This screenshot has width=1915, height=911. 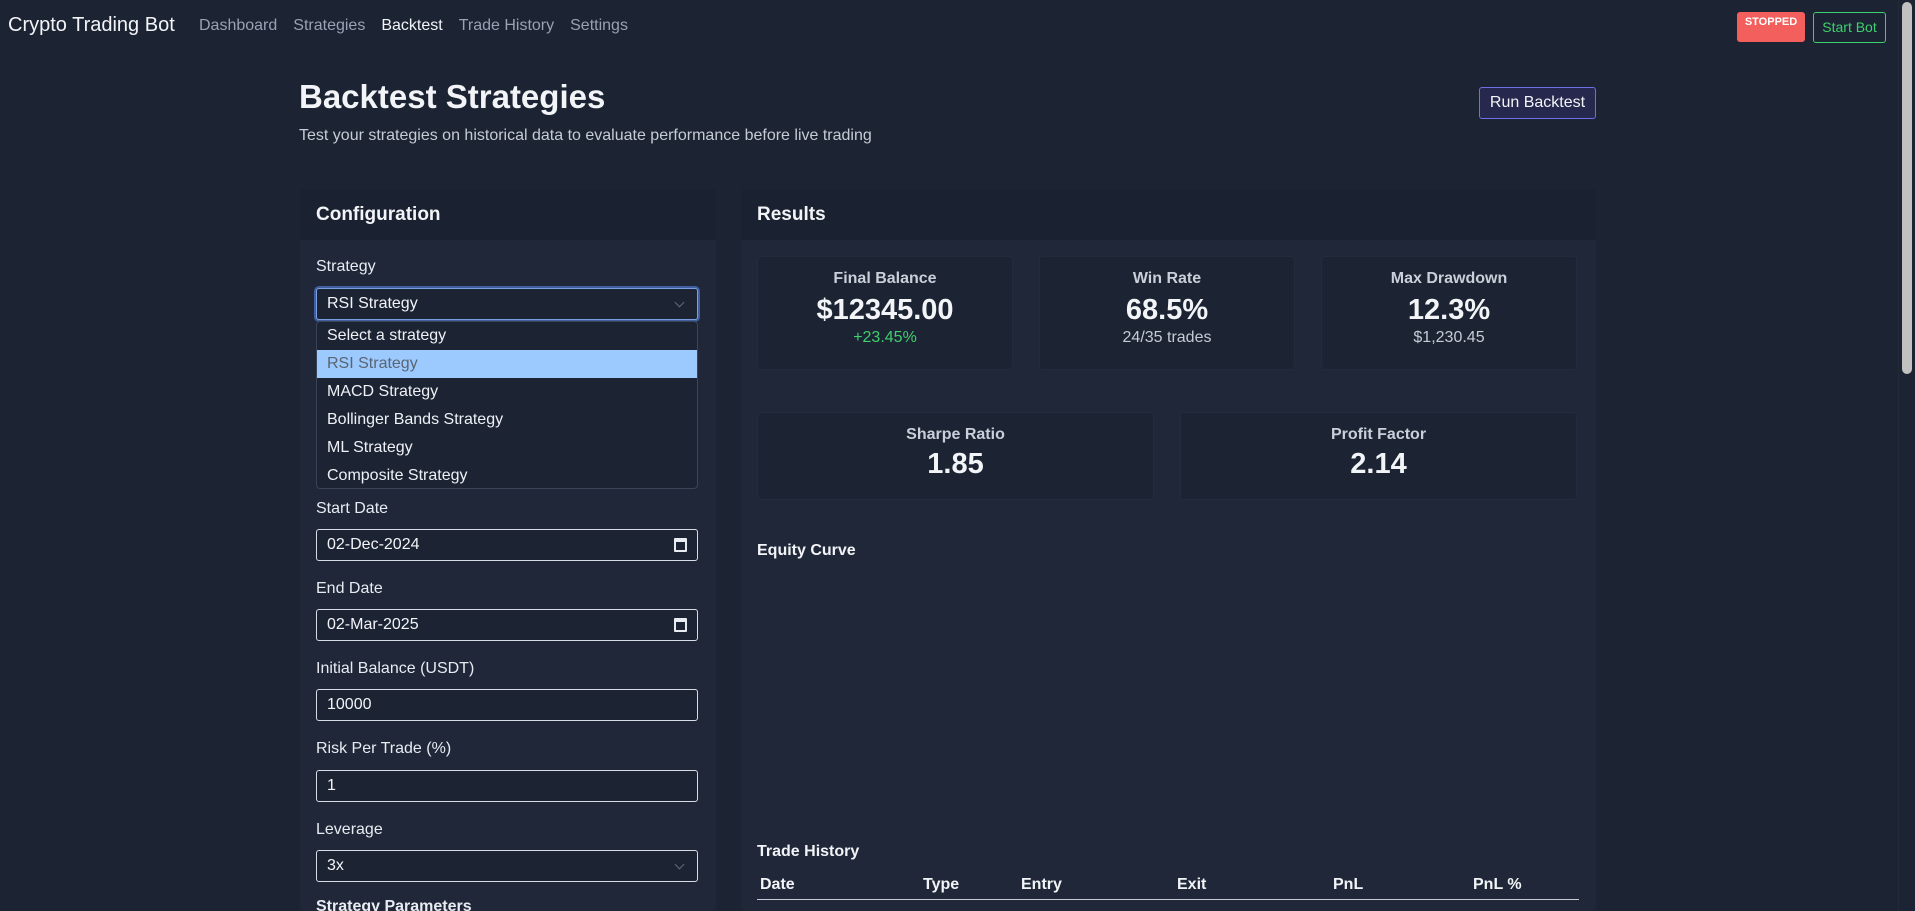 I want to click on max-drawdown-metric: Max Drawdown 12.3% $1,230.45, so click(x=1449, y=313).